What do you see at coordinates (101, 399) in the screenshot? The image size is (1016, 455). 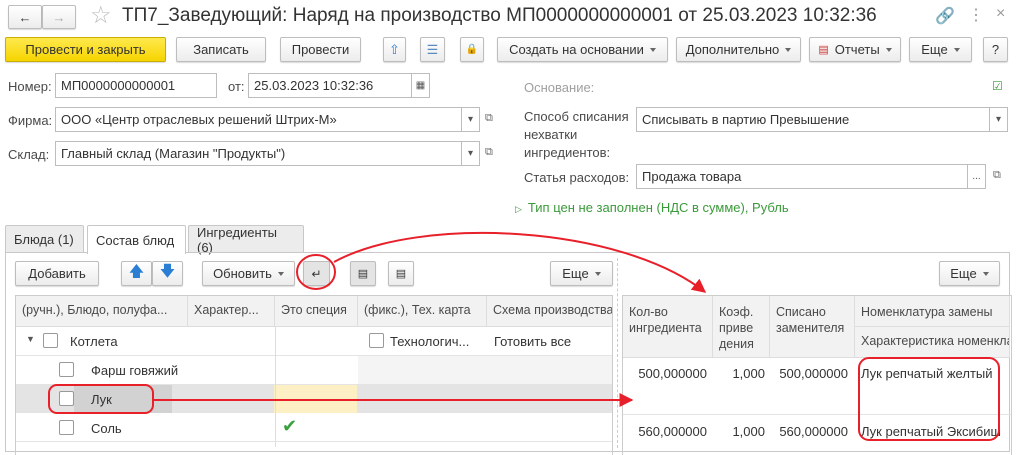 I see `annotation-rect-luk` at bounding box center [101, 399].